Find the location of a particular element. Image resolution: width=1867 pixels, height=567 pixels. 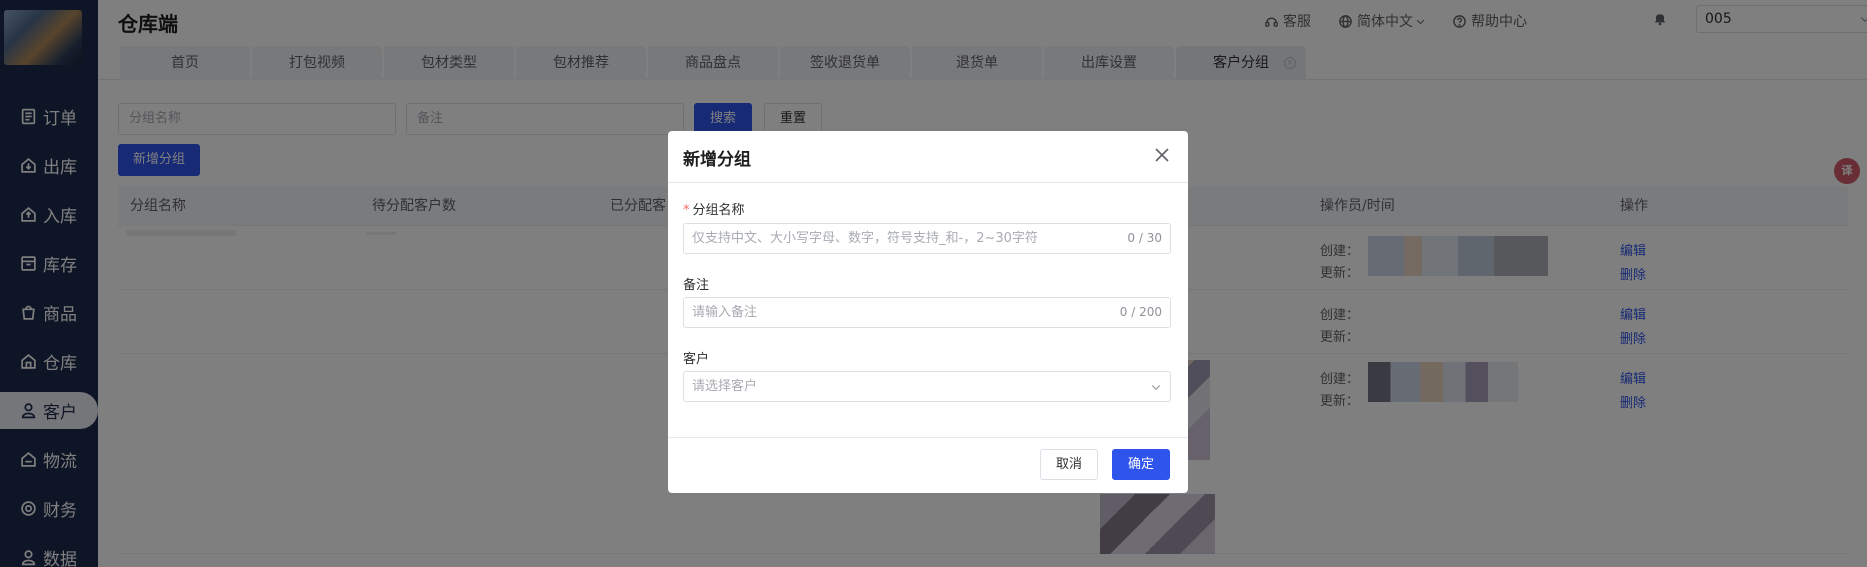

required-mark: * is located at coordinates (686, 210).